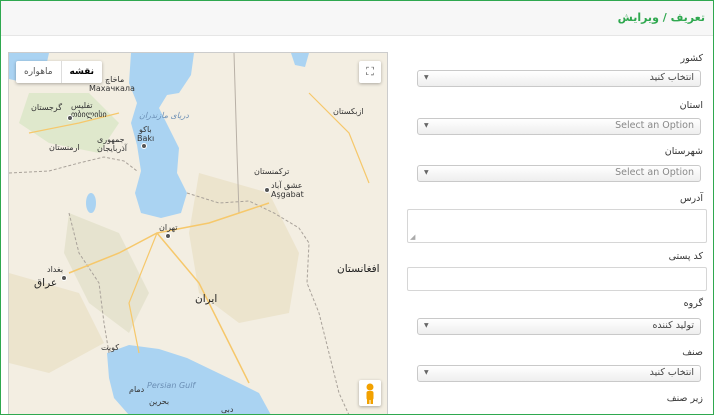 The width and height of the screenshot is (714, 415). What do you see at coordinates (691, 198) in the screenshot?
I see `address-label: آدرس` at bounding box center [691, 198].